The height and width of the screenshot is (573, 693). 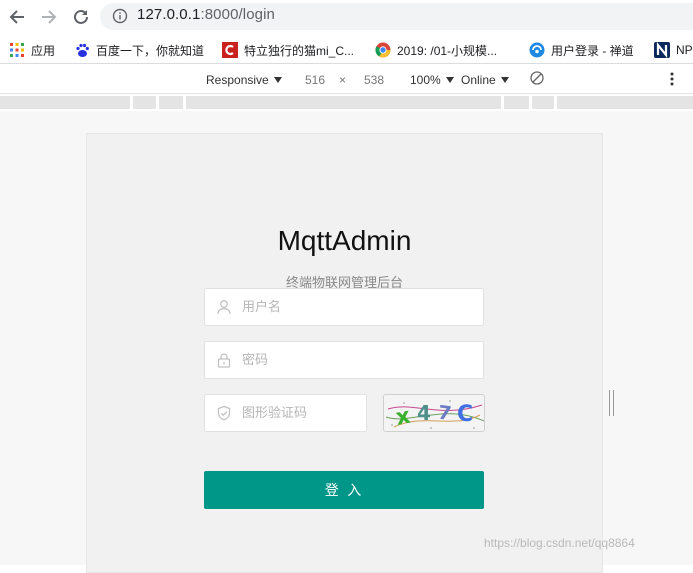 I want to click on device-toolbar: Responsive 516 × 538 100% Online, so click(x=346, y=79).